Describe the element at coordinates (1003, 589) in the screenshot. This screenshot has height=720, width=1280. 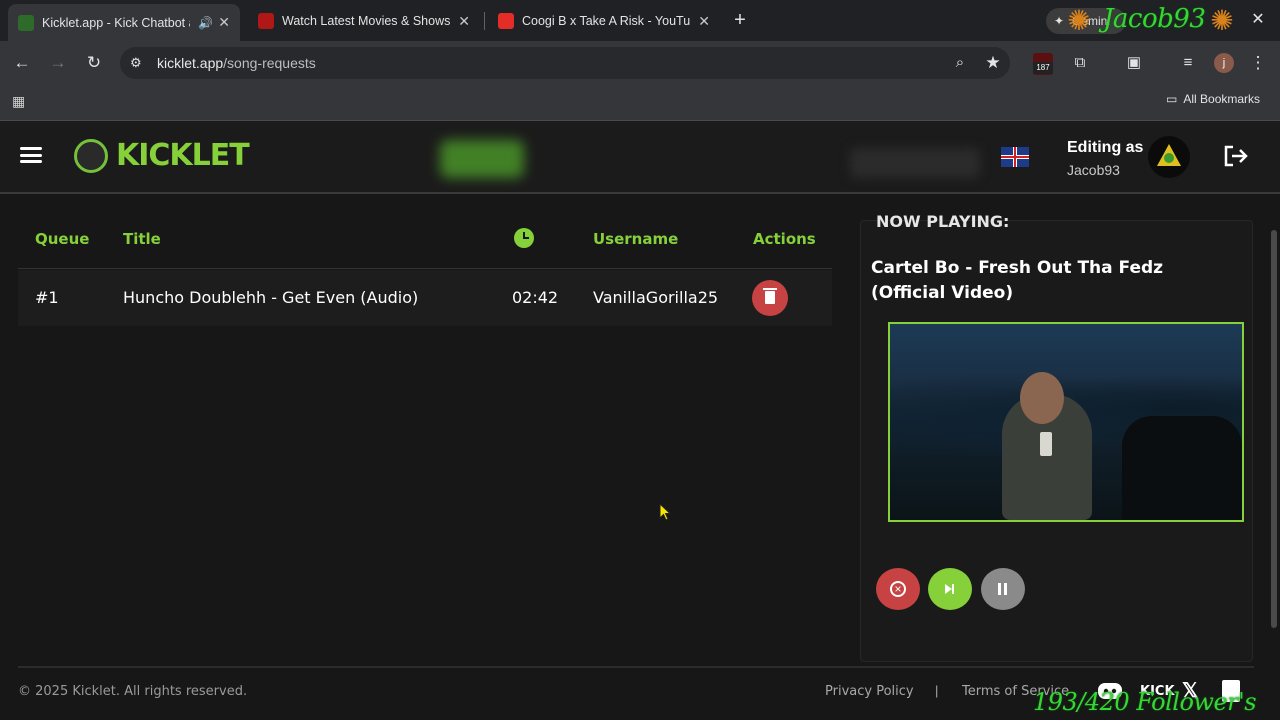
I see `pause-button` at that location.